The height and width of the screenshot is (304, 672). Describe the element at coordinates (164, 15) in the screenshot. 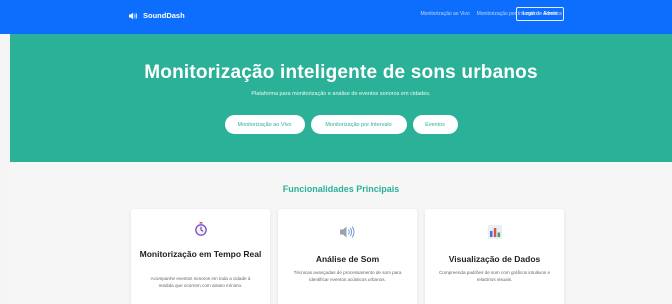

I see `brand-name: SoundDash` at that location.